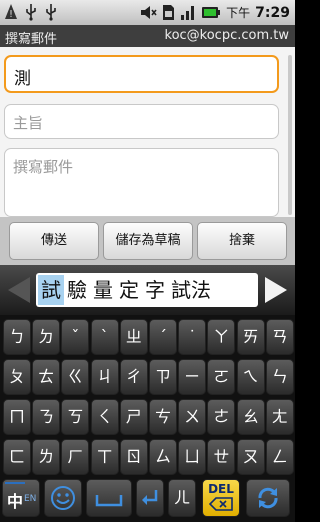  What do you see at coordinates (147, 36) in the screenshot?
I see `title-bar: 撰寫郵件 koc@kocpc.com.tw` at bounding box center [147, 36].